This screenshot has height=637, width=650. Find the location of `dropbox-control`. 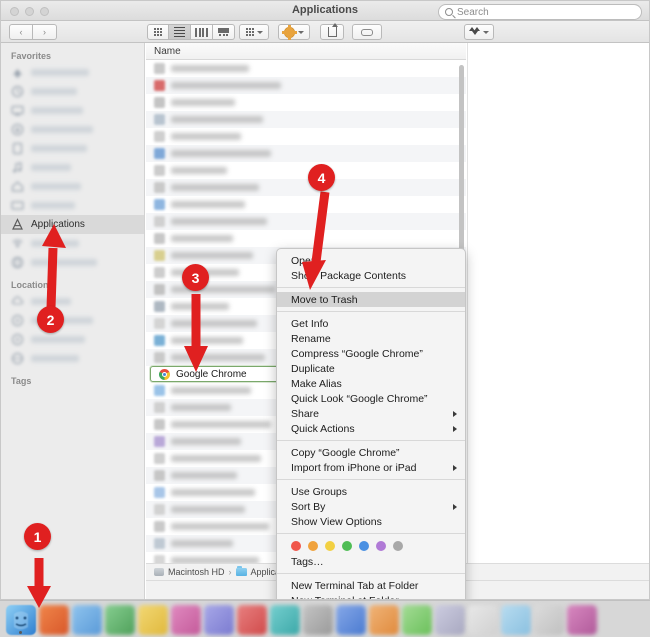

dropbox-control is located at coordinates (479, 32).